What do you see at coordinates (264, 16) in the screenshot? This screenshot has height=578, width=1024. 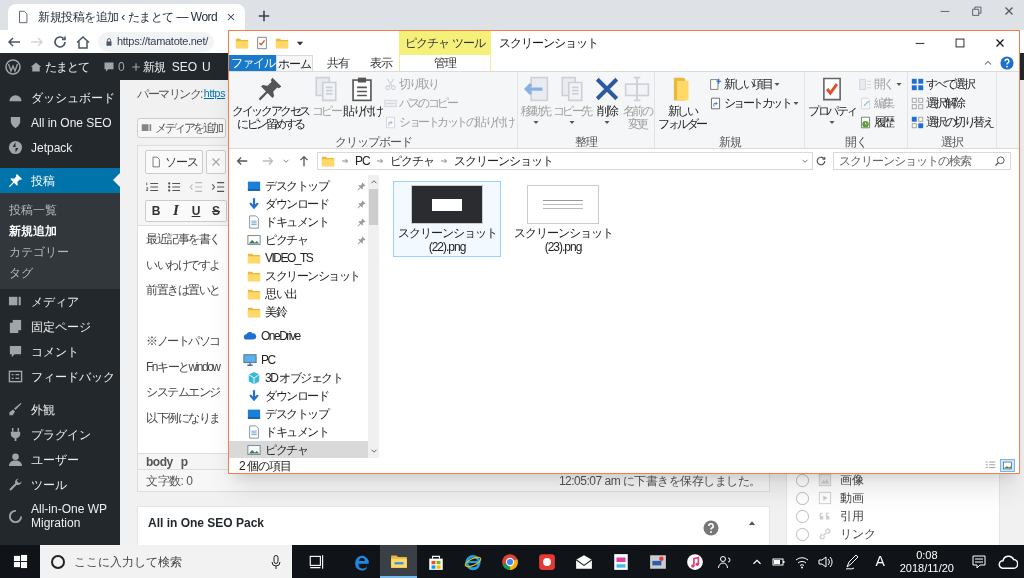 I see `new-tab-icon` at bounding box center [264, 16].